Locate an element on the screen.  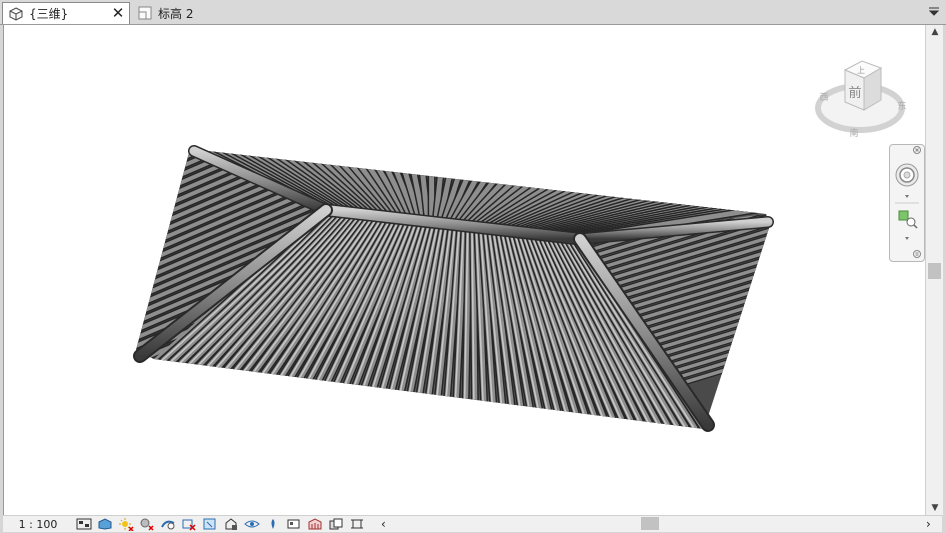
tab-level-2: 标高 2 is located at coordinates (192, 13).